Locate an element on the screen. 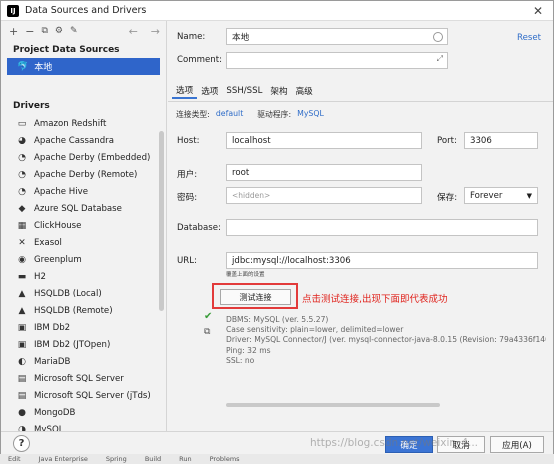 The height and width of the screenshot is (464, 554). ide-tool-tab: Build is located at coordinates (153, 459).